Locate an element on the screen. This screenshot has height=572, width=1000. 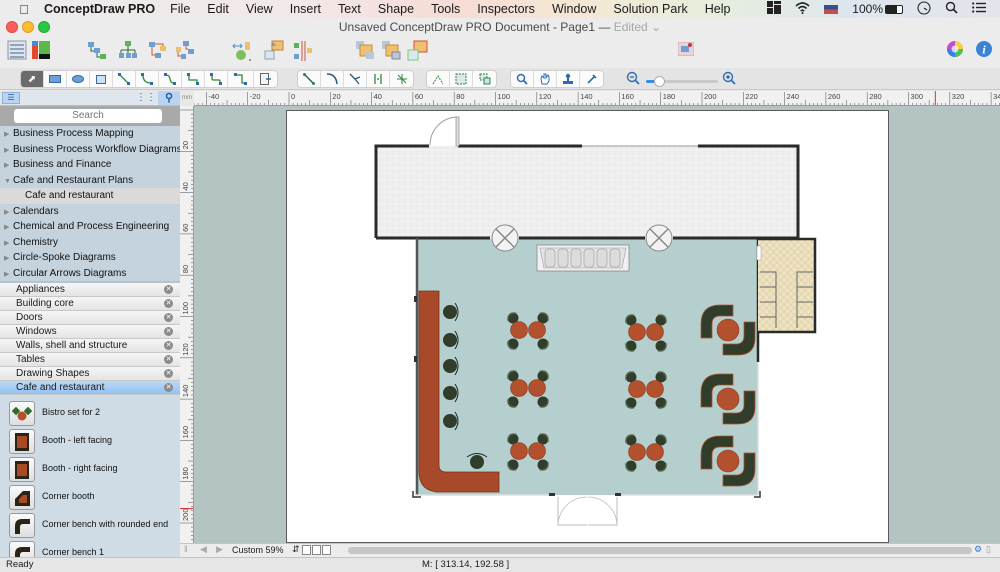
polyline-tool is located at coordinates (378, 79).